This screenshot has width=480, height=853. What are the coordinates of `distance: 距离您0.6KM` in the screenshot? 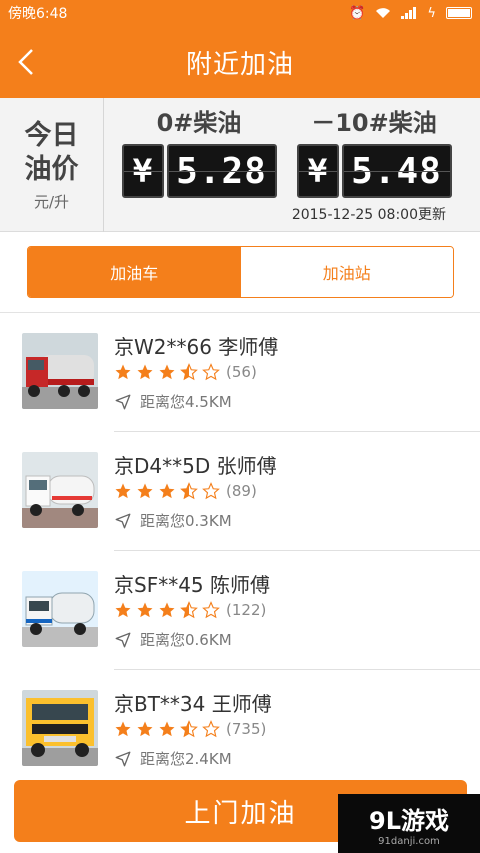 It's located at (173, 639).